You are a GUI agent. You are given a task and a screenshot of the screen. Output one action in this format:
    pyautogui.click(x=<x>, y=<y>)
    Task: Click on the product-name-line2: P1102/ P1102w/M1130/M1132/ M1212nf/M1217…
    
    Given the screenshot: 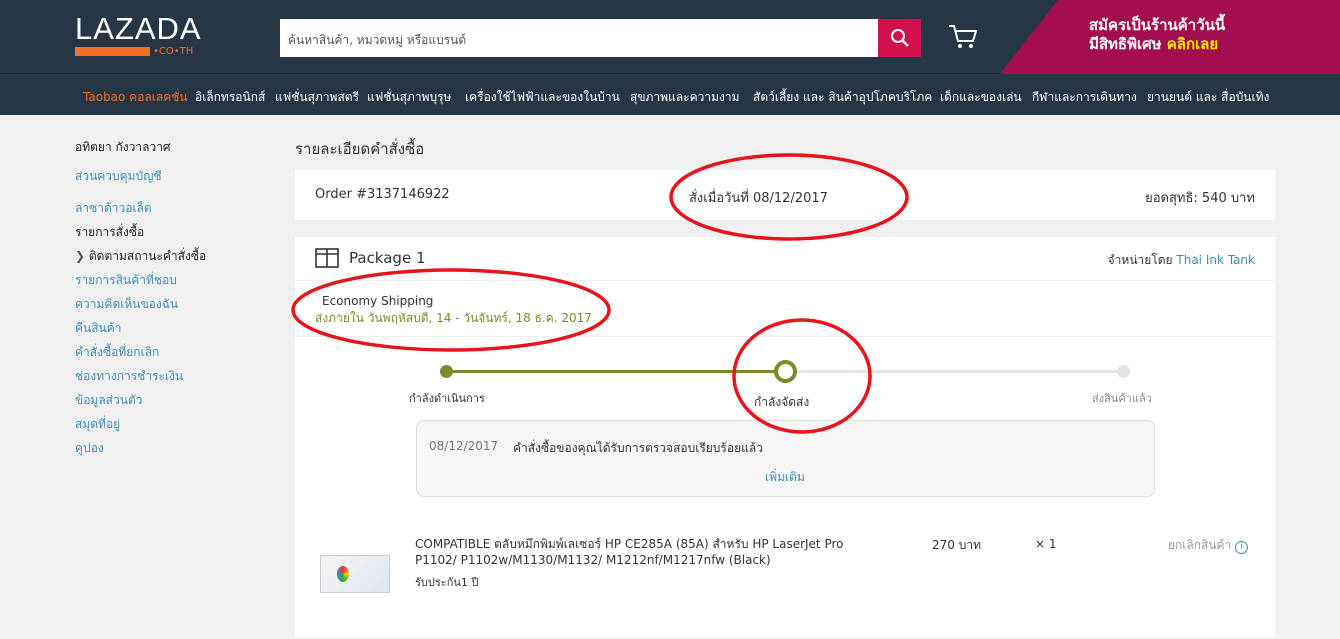 What is the action you would take?
    pyautogui.click(x=593, y=560)
    